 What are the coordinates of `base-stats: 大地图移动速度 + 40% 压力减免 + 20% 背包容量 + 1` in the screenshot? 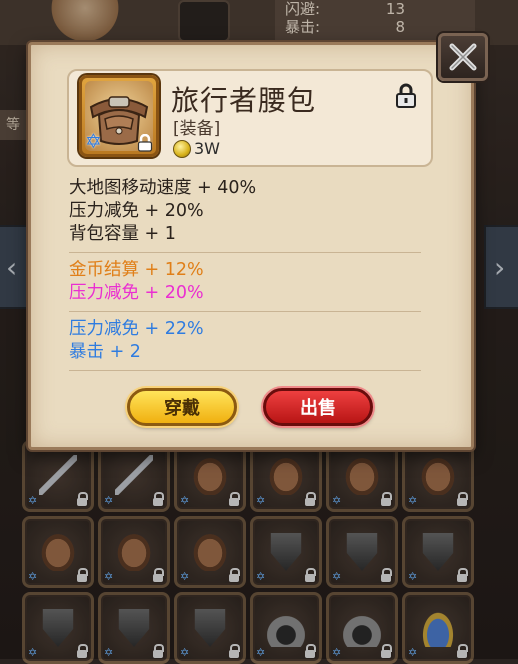 It's located at (249, 211).